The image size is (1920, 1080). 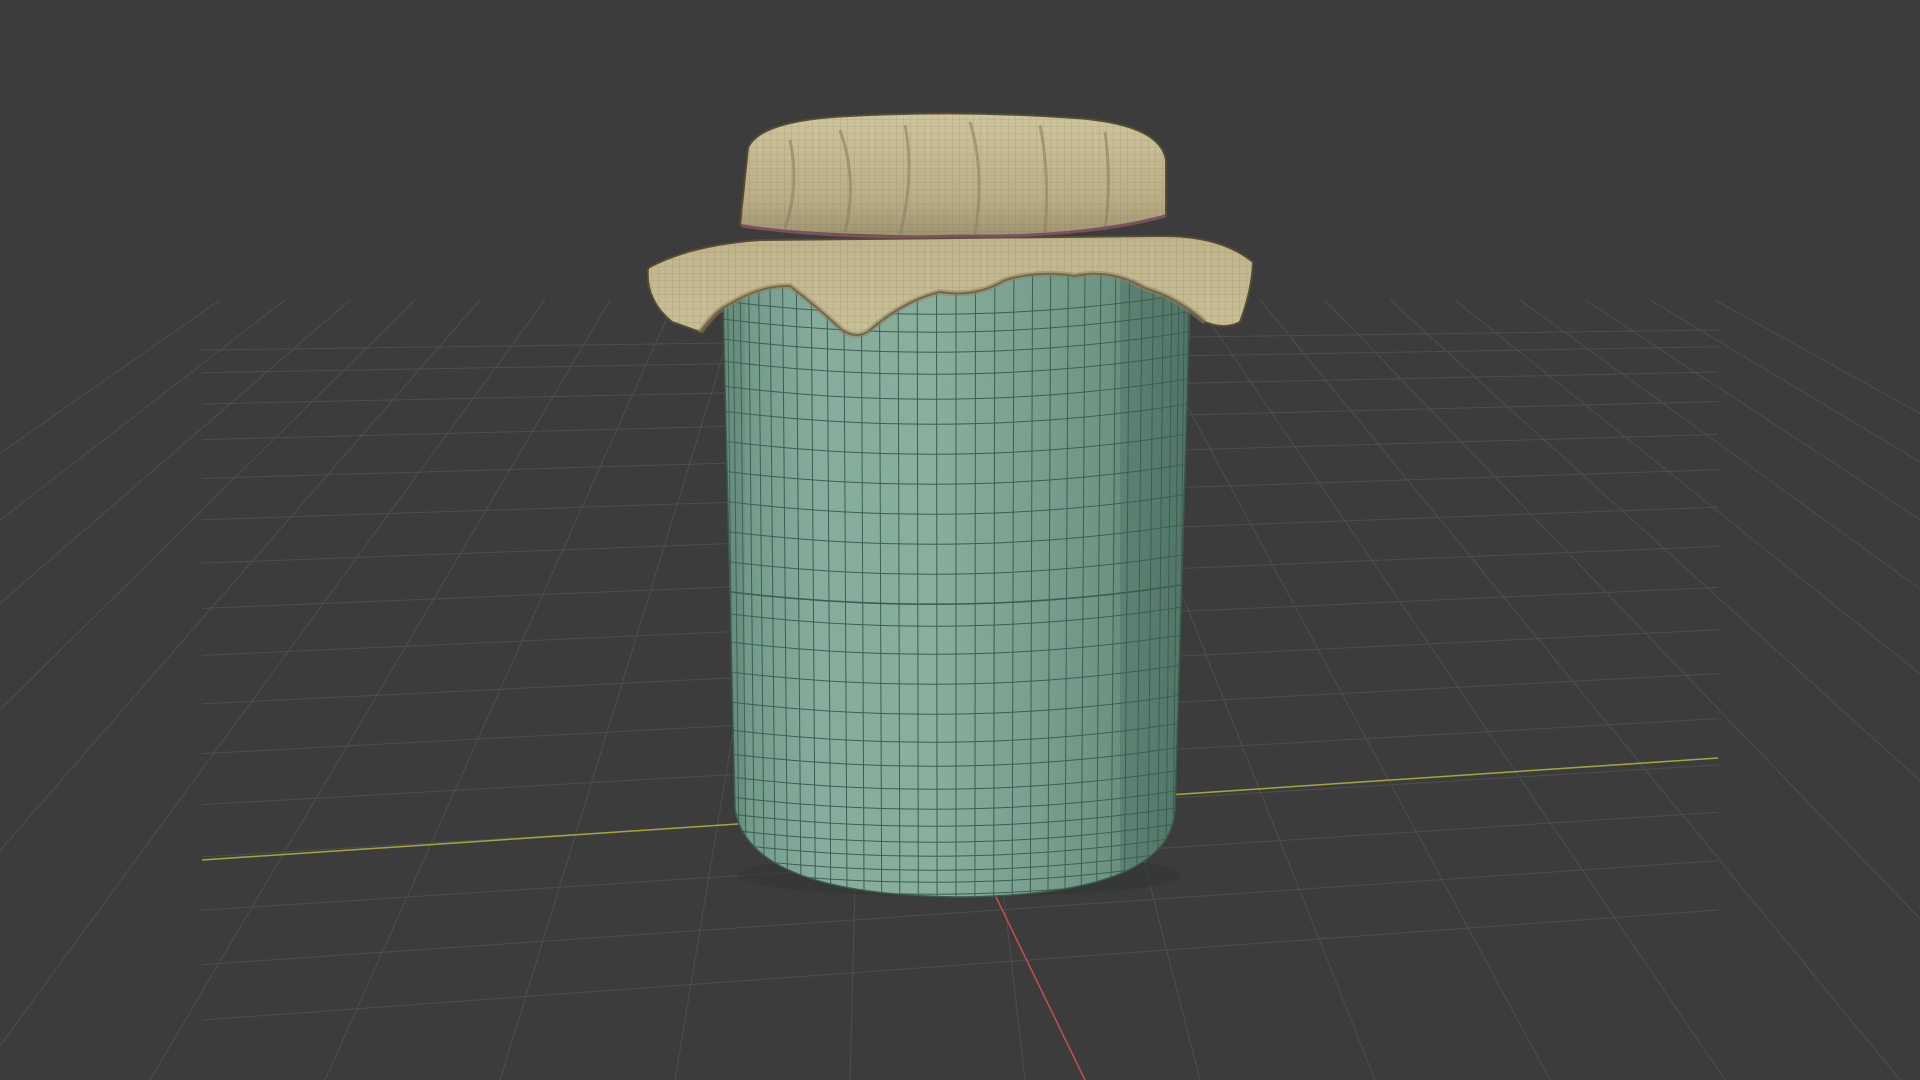 I want to click on y-axis-line, so click(x=1040, y=987).